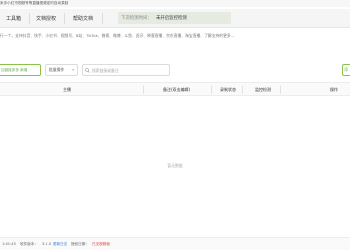 Image resolution: width=350 pixels, height=250 pixels. Describe the element at coordinates (175, 165) in the screenshot. I see `empty-state-text: 暂无数据` at that location.